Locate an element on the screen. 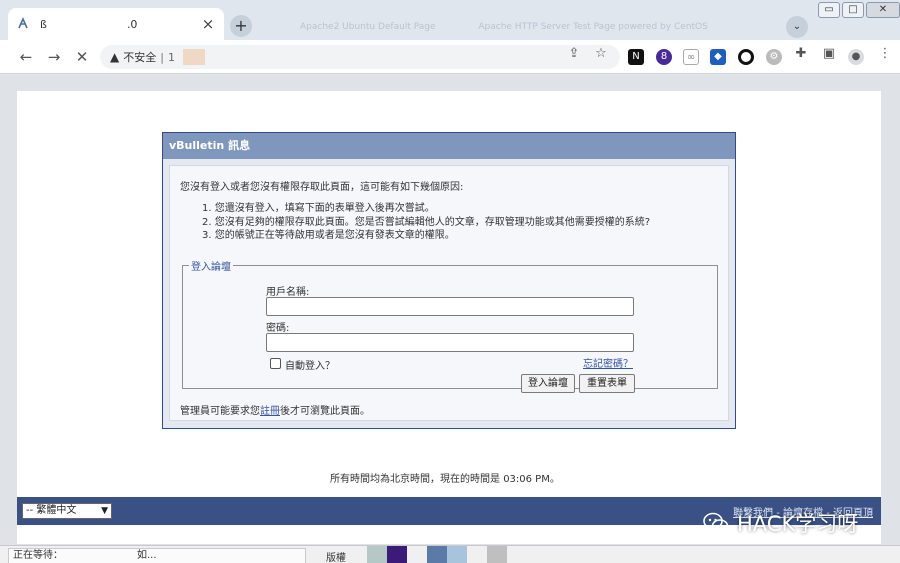 The image size is (900, 563). admin-note: 管理員可能要求您註冊後才可瀏覽此頁面。 is located at coordinates (275, 409).